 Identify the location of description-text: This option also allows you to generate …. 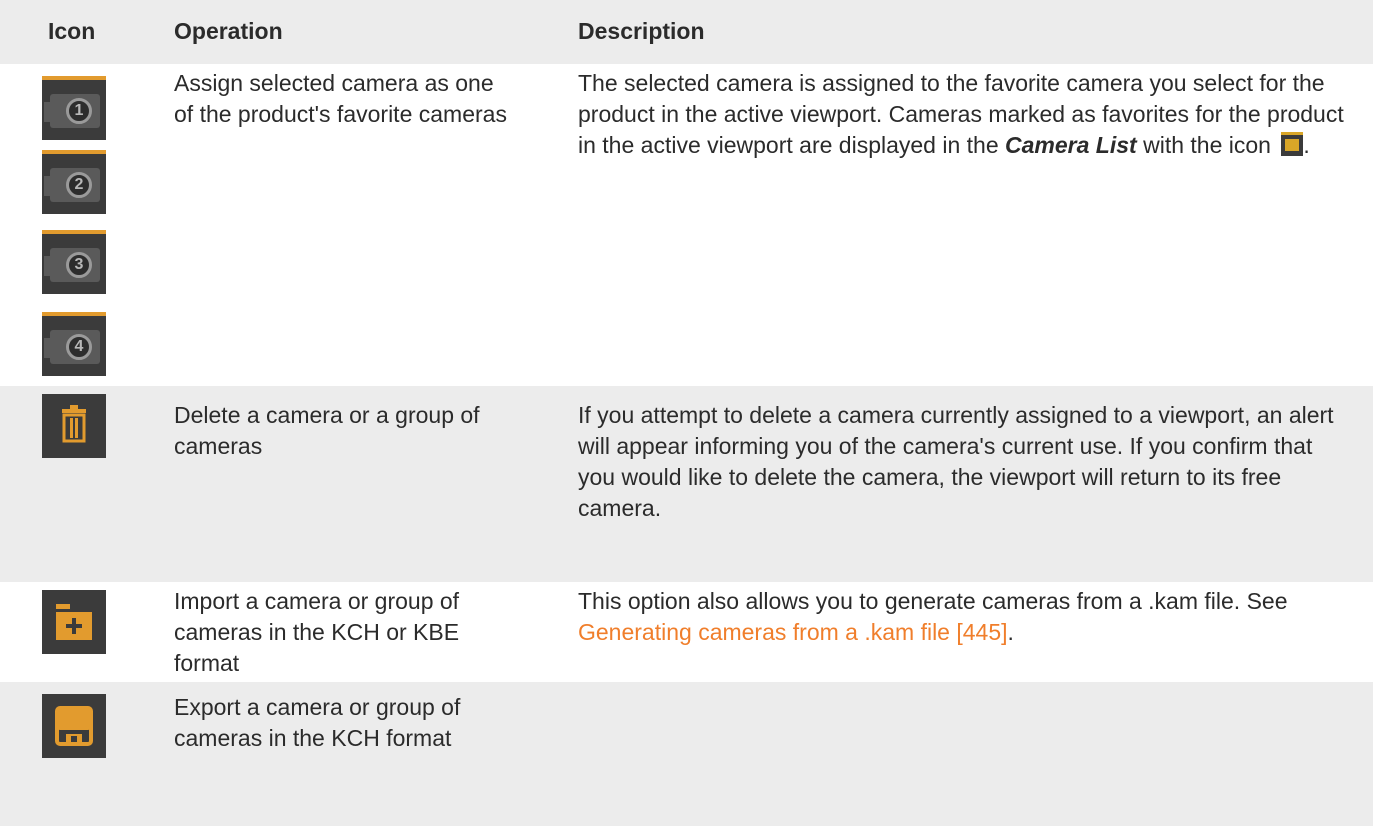
(968, 617).